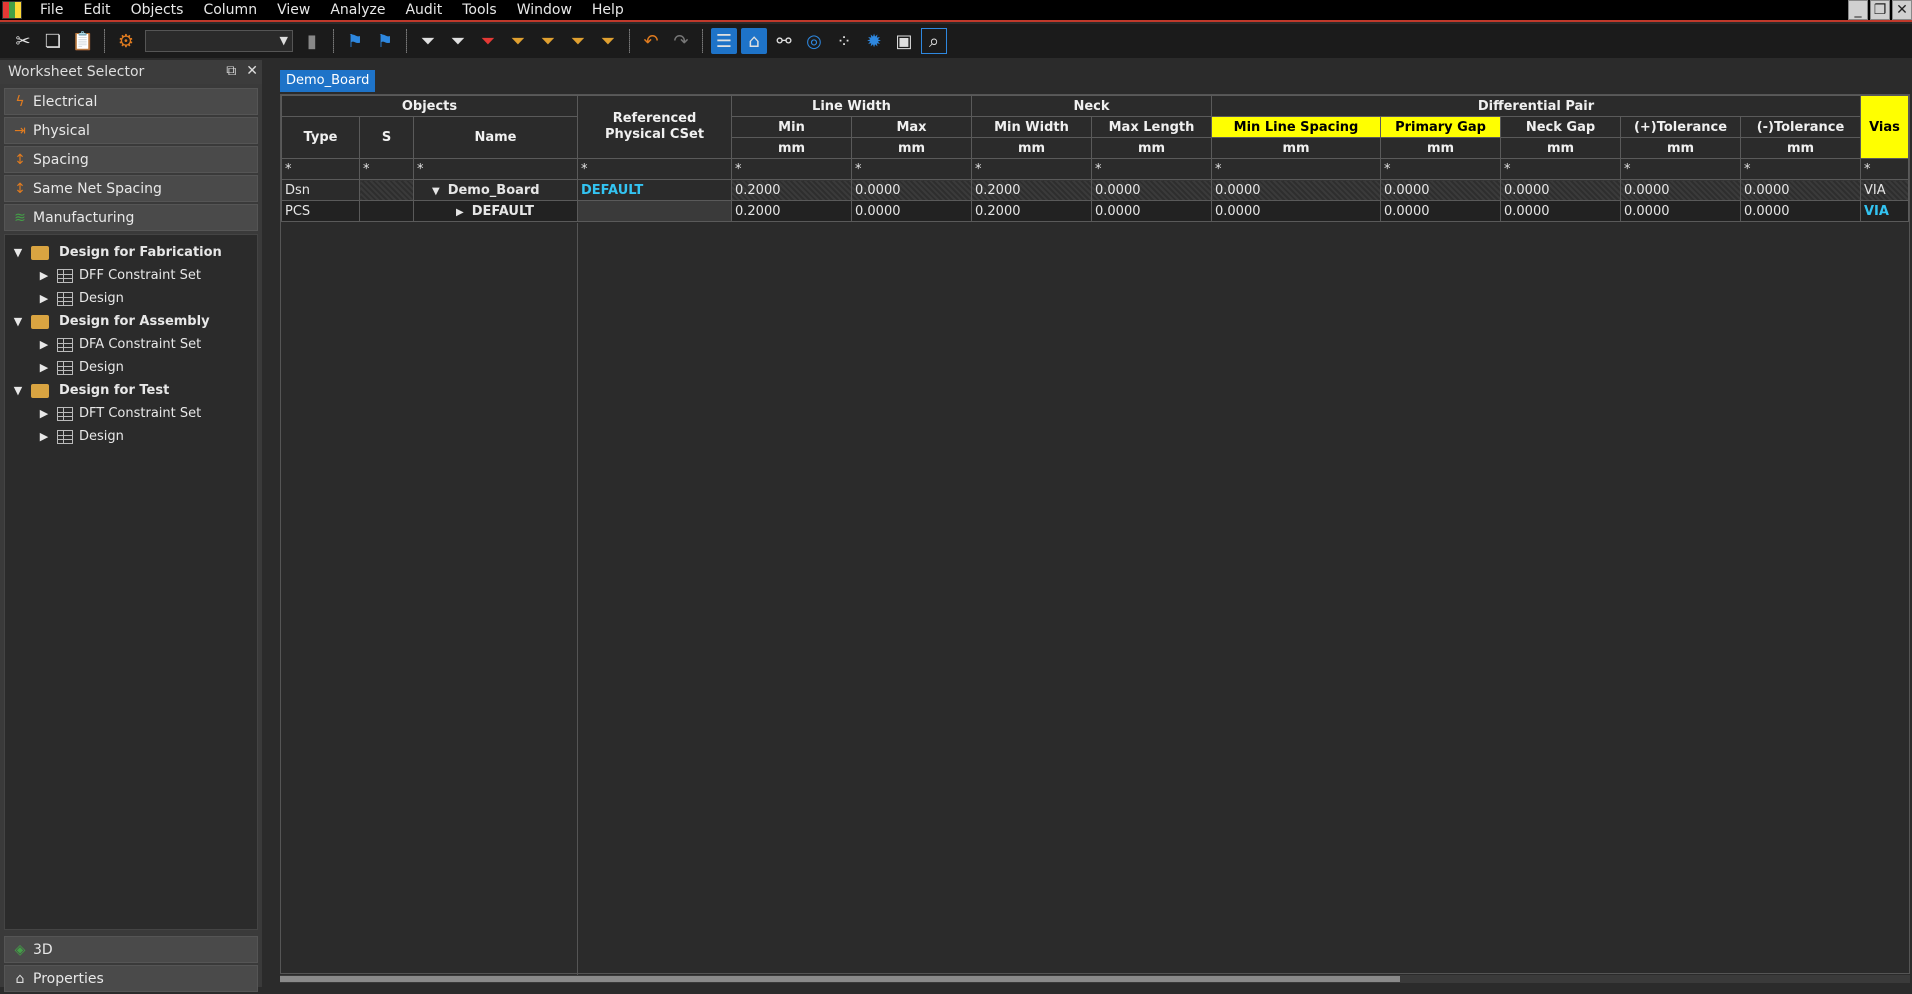  I want to click on scissors-icon: ✂, so click(23, 41).